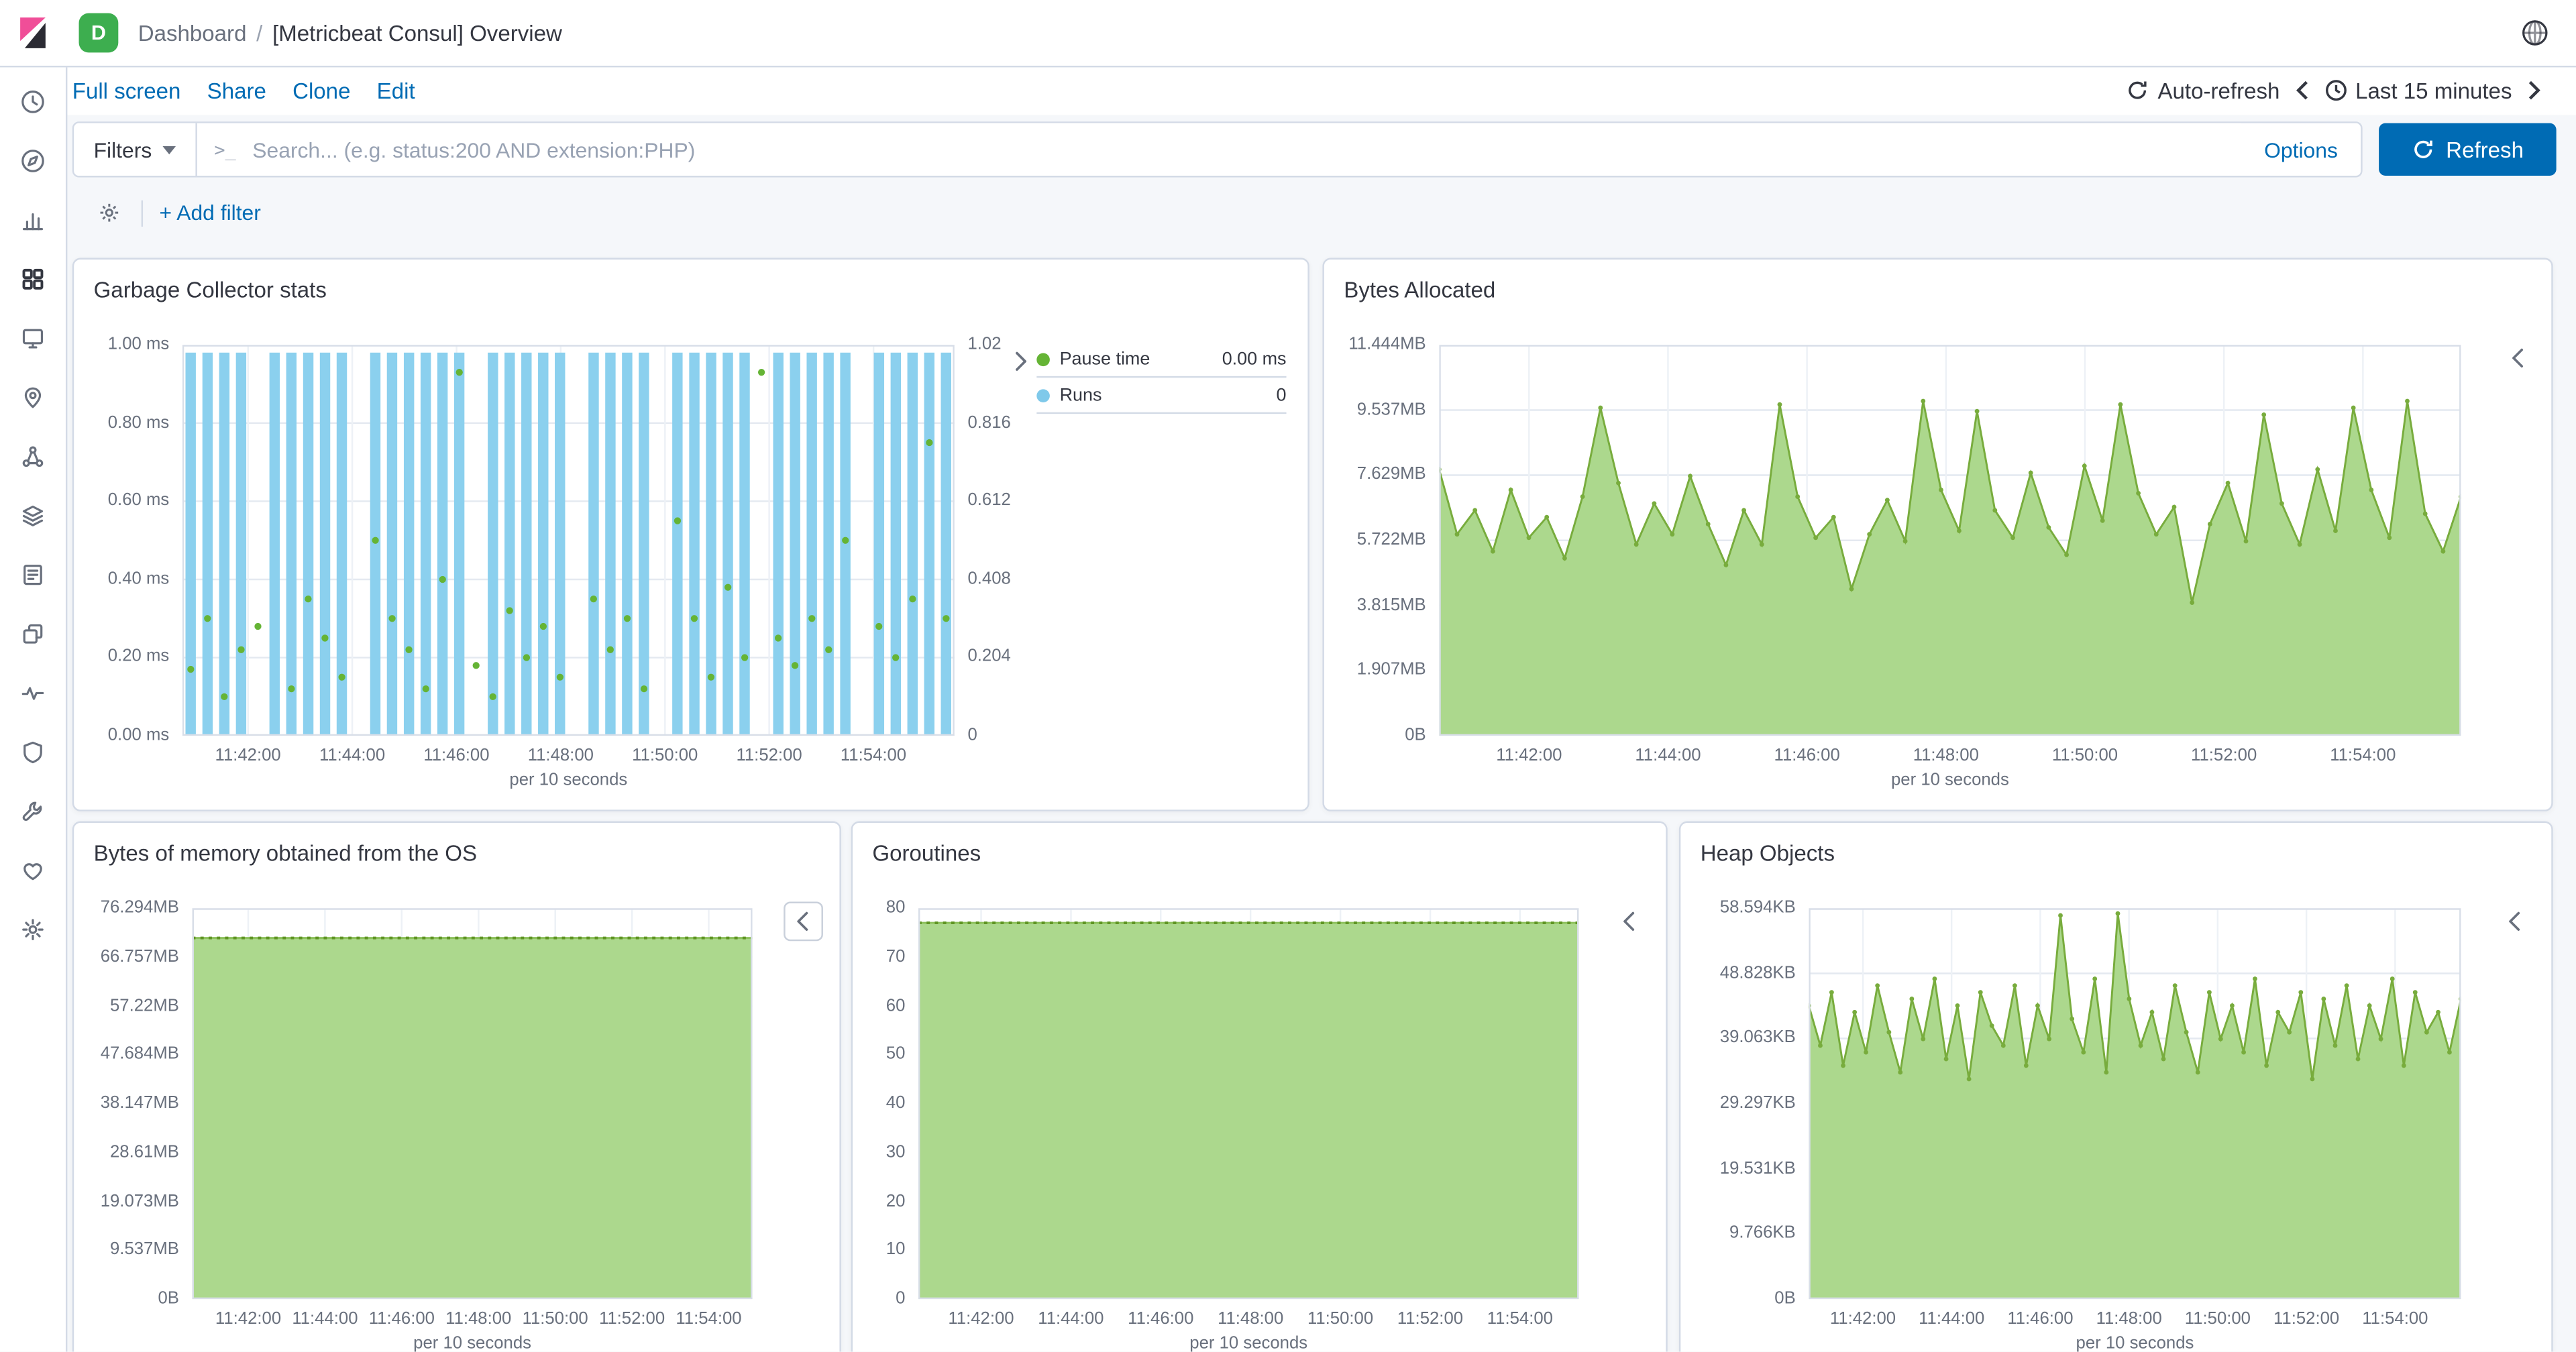  Describe the element at coordinates (901, 1298) in the screenshot. I see `axis-label: 0` at that location.